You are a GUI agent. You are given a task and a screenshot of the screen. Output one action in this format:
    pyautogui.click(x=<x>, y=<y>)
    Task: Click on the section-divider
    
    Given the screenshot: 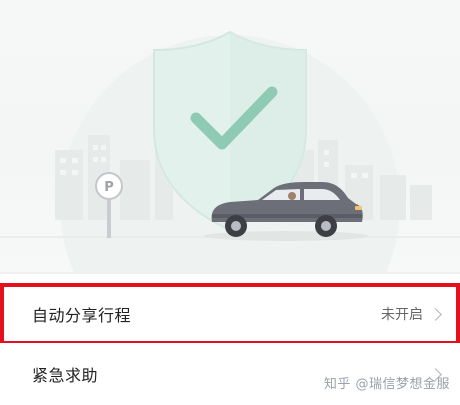 What is the action you would take?
    pyautogui.click(x=230, y=273)
    